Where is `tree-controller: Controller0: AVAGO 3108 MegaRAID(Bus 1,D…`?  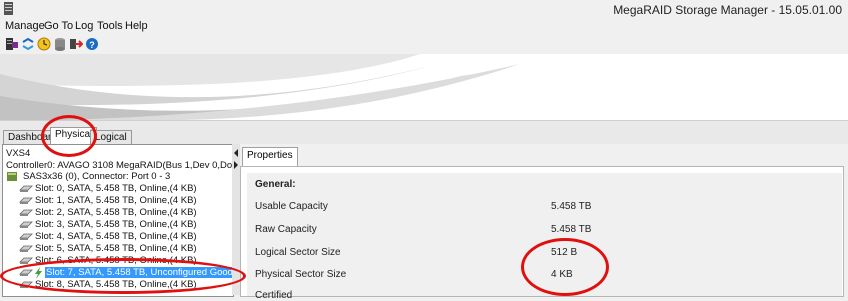
tree-controller: Controller0: AVAGO 3108 MegaRAID(Bus 1,D… is located at coordinates (119, 165).